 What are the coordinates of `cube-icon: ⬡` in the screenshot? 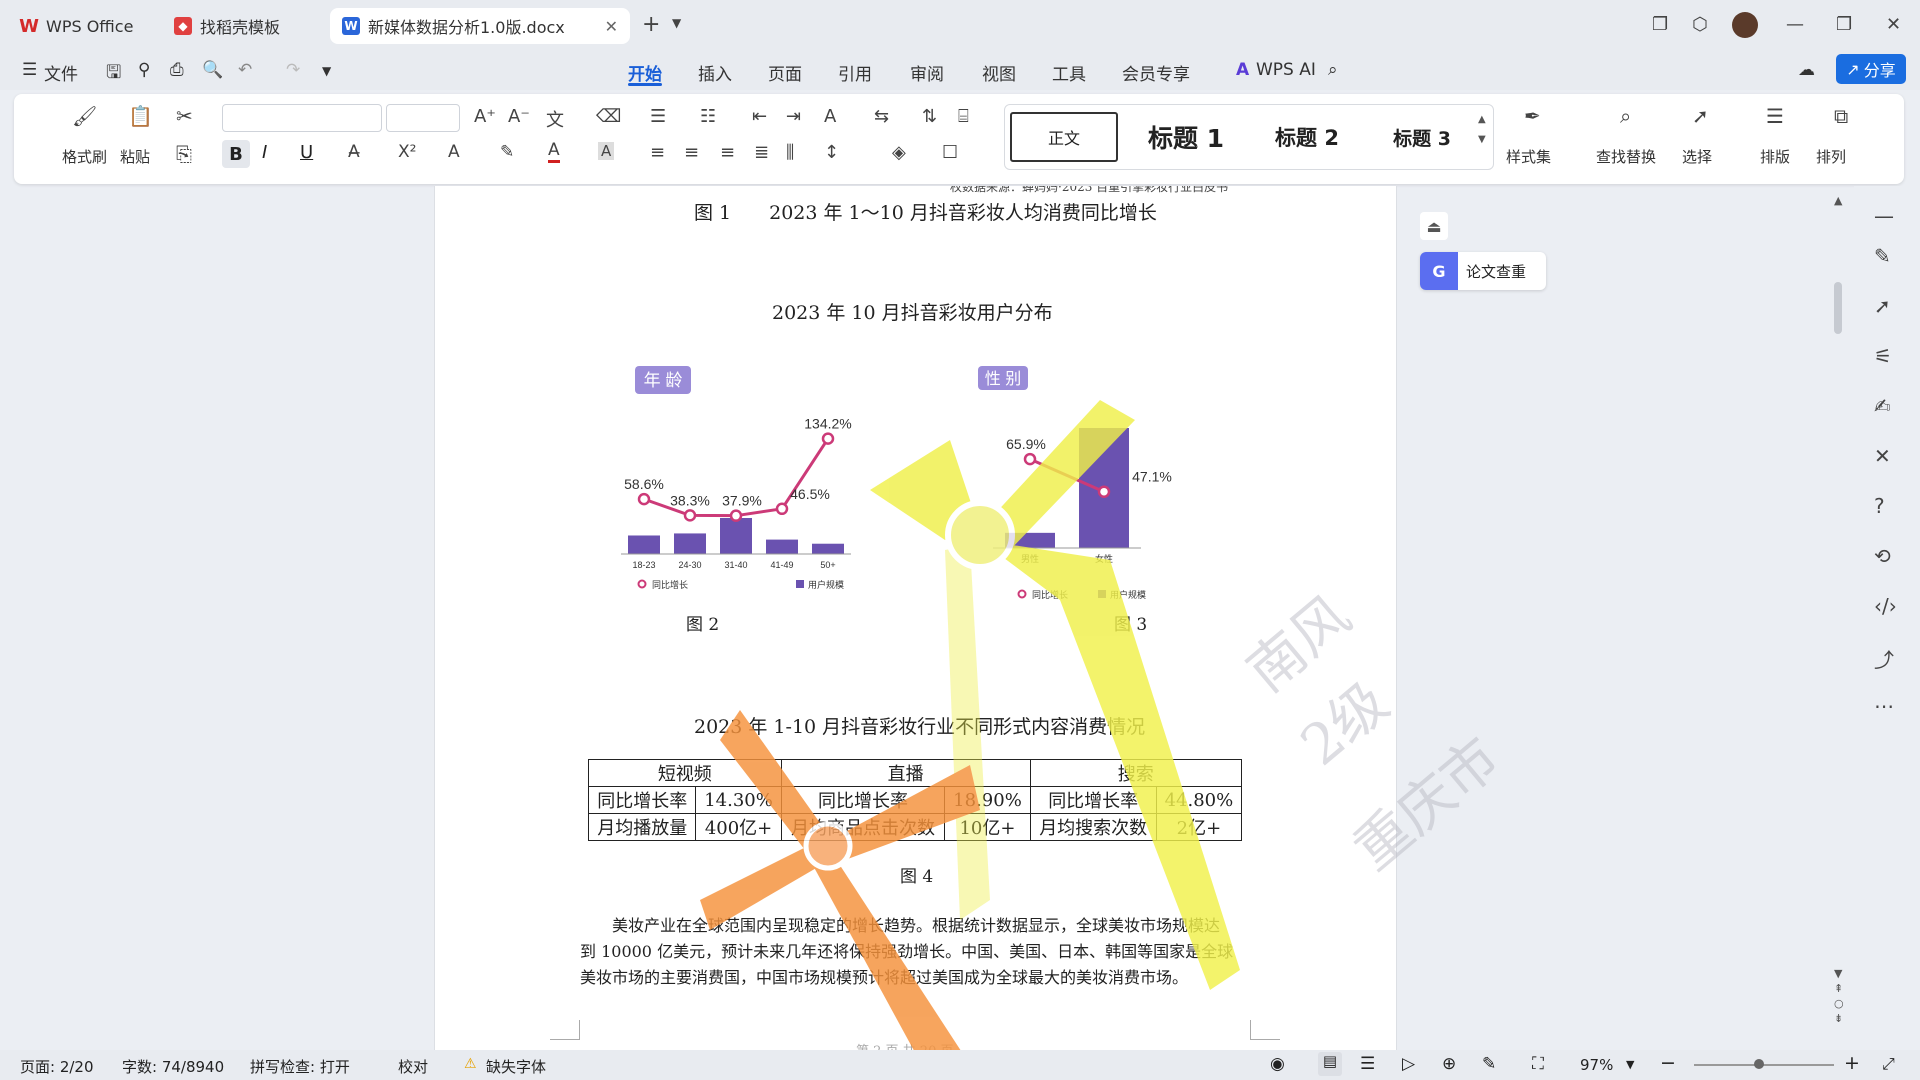 It's located at (1700, 24).